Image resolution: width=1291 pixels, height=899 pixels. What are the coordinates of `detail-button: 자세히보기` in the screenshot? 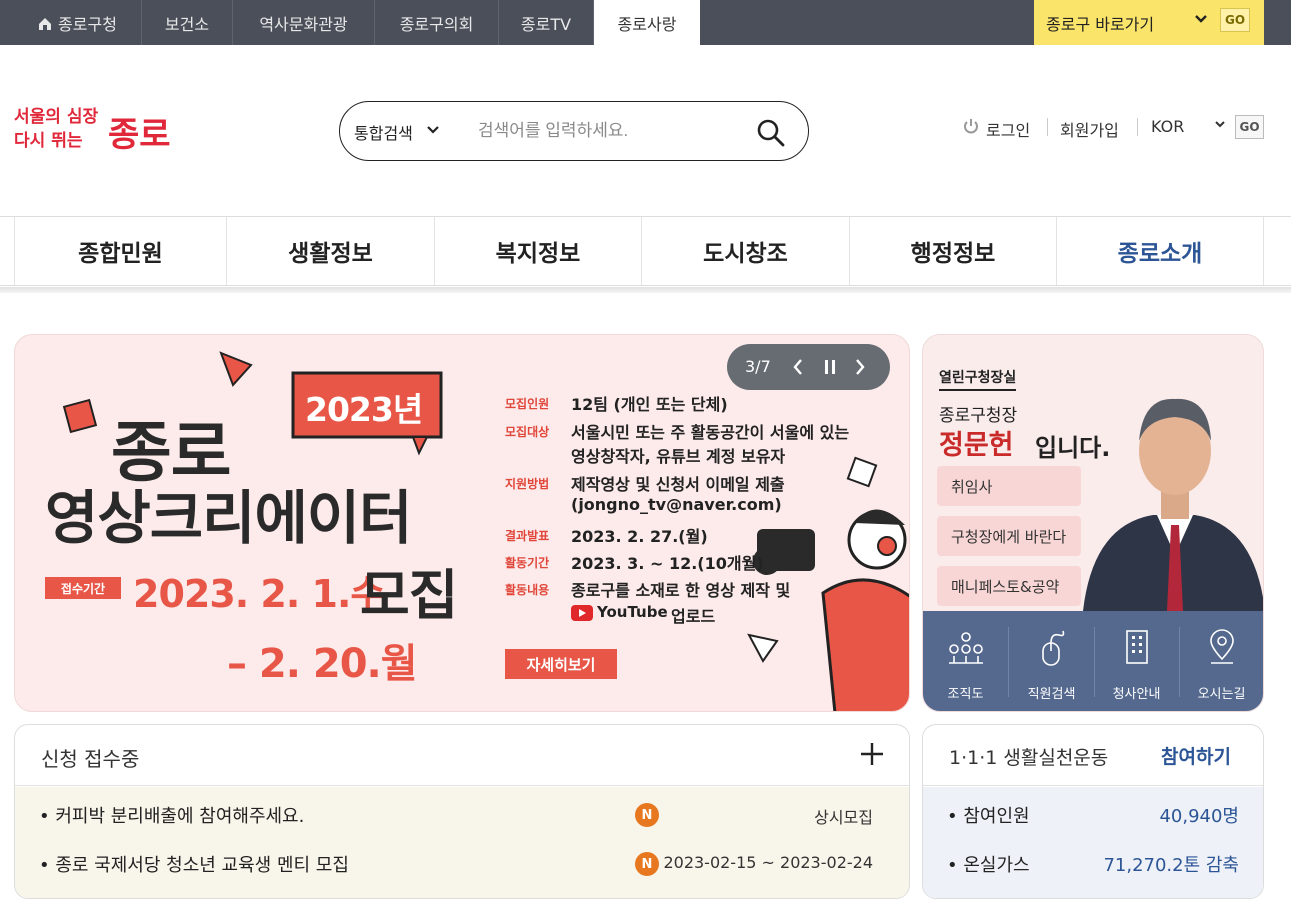 It's located at (561, 664).